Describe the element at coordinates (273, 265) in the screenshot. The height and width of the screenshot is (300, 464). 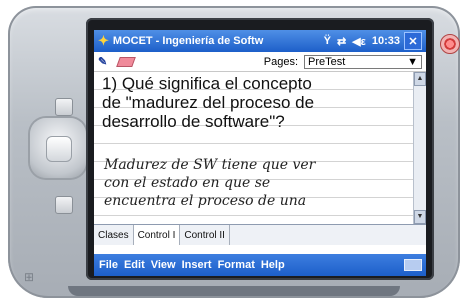
I see `menu-help: Help` at that location.